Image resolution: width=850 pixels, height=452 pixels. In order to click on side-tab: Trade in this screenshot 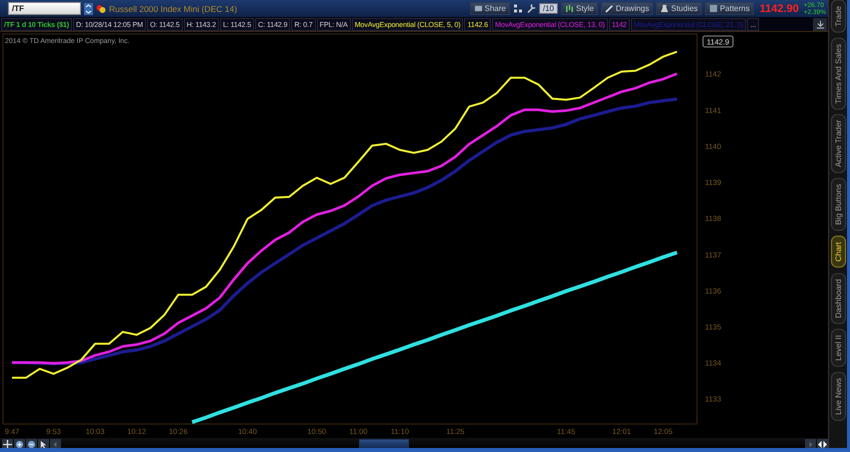, I will do `click(838, 16)`.